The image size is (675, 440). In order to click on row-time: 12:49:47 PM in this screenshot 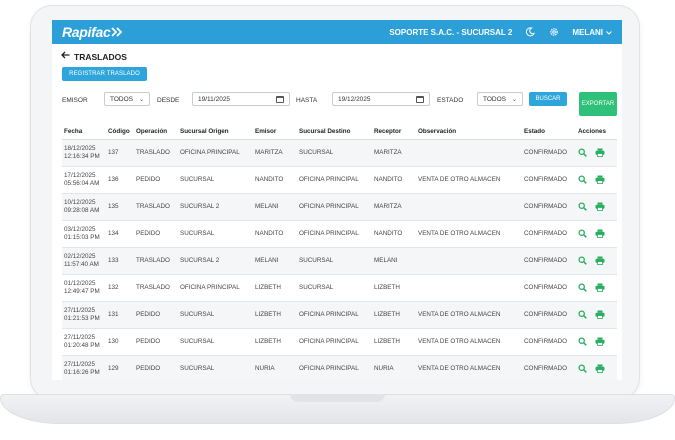, I will do `click(82, 291)`.